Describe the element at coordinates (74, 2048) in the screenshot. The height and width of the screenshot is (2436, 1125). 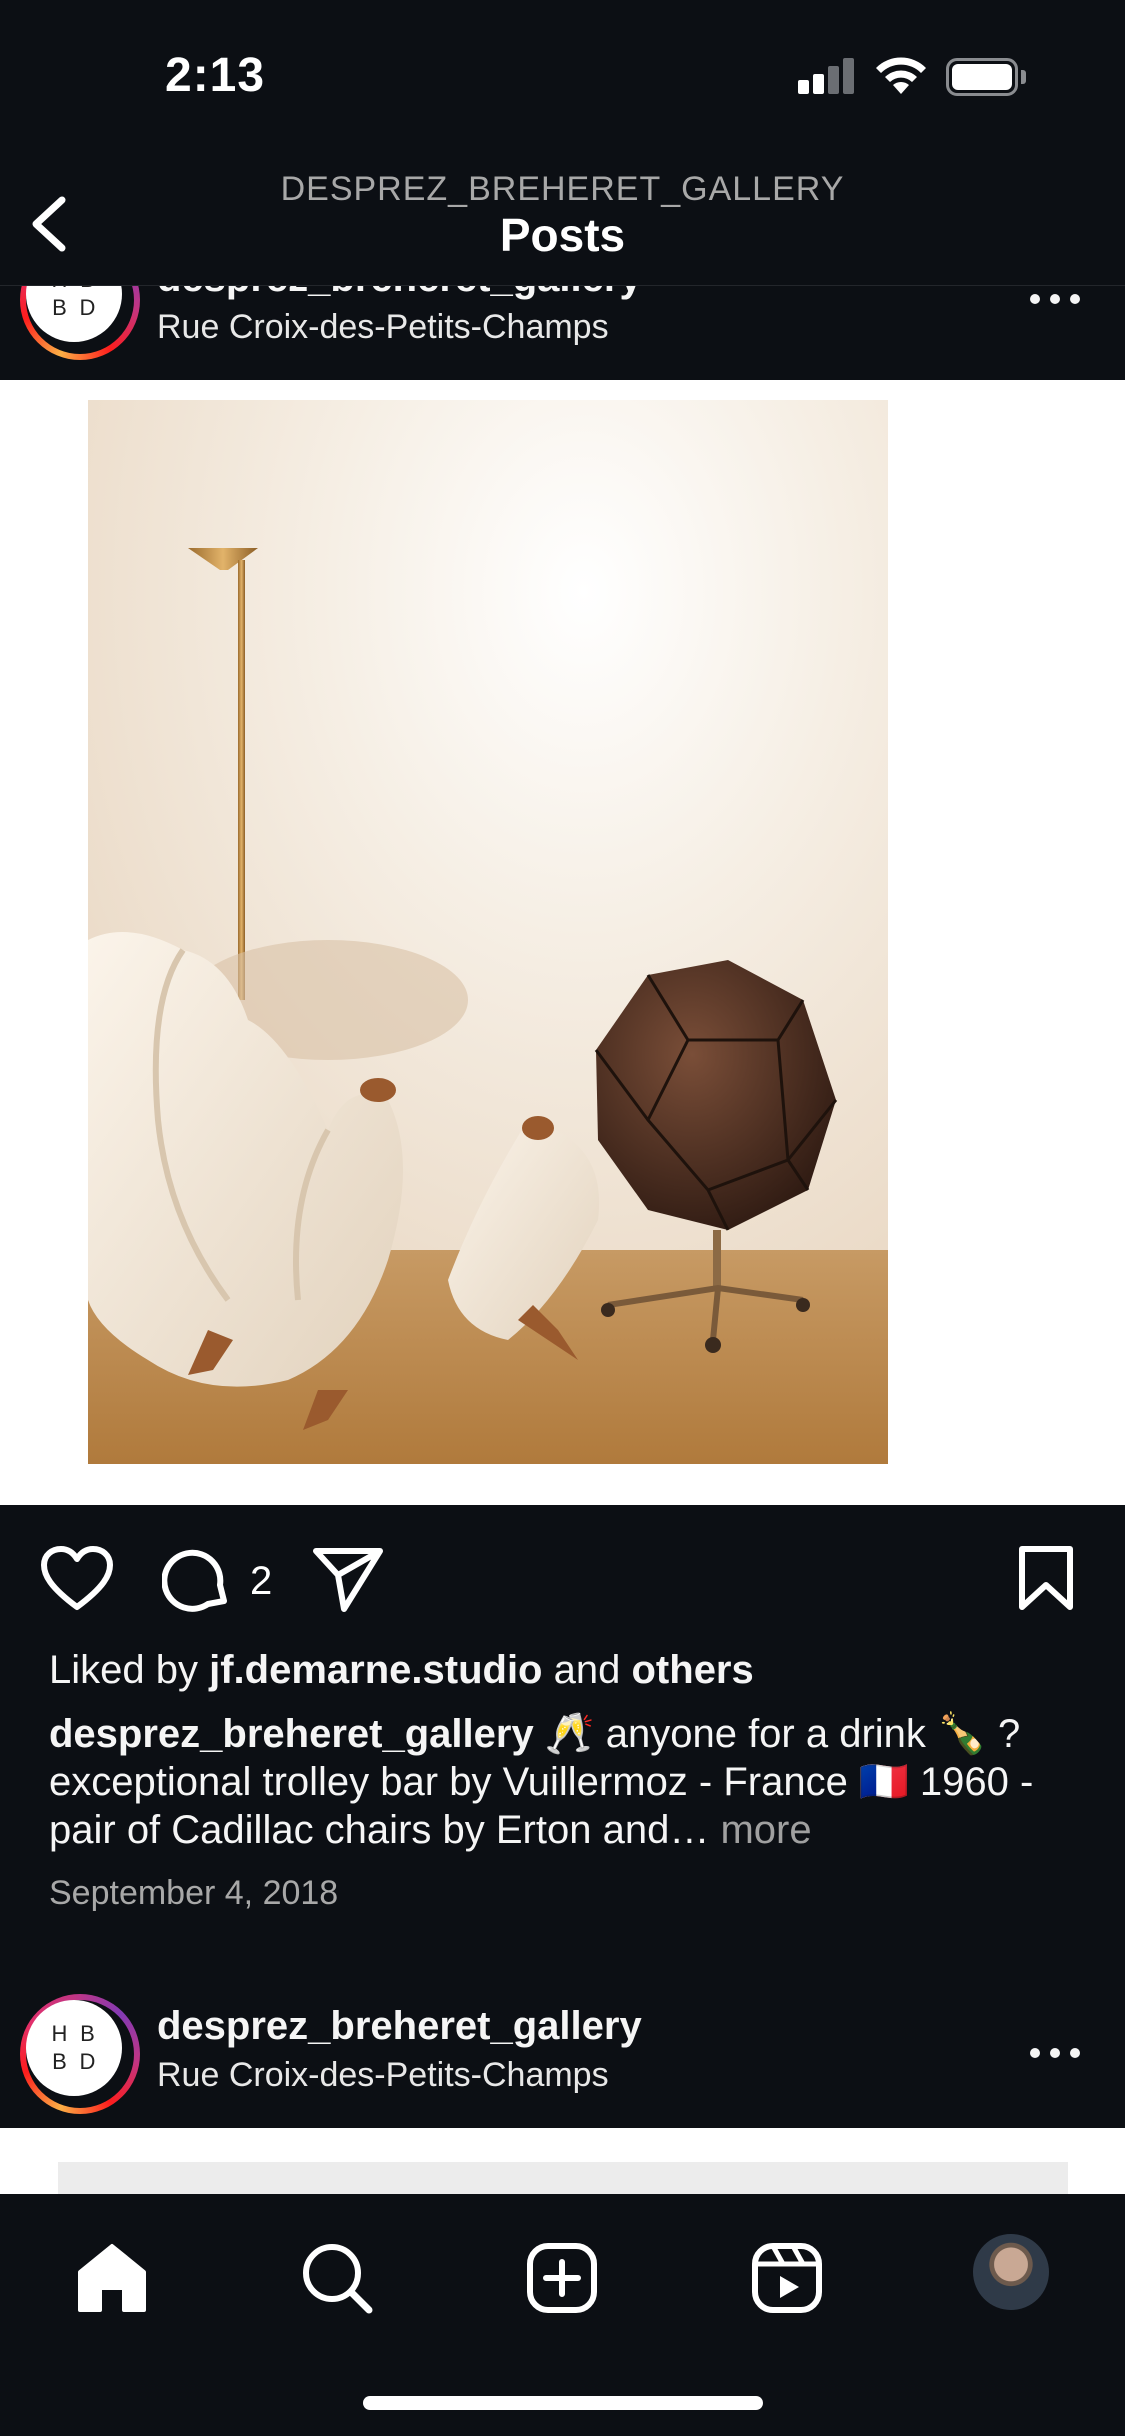
I see `gallery-logo: HB BD` at that location.